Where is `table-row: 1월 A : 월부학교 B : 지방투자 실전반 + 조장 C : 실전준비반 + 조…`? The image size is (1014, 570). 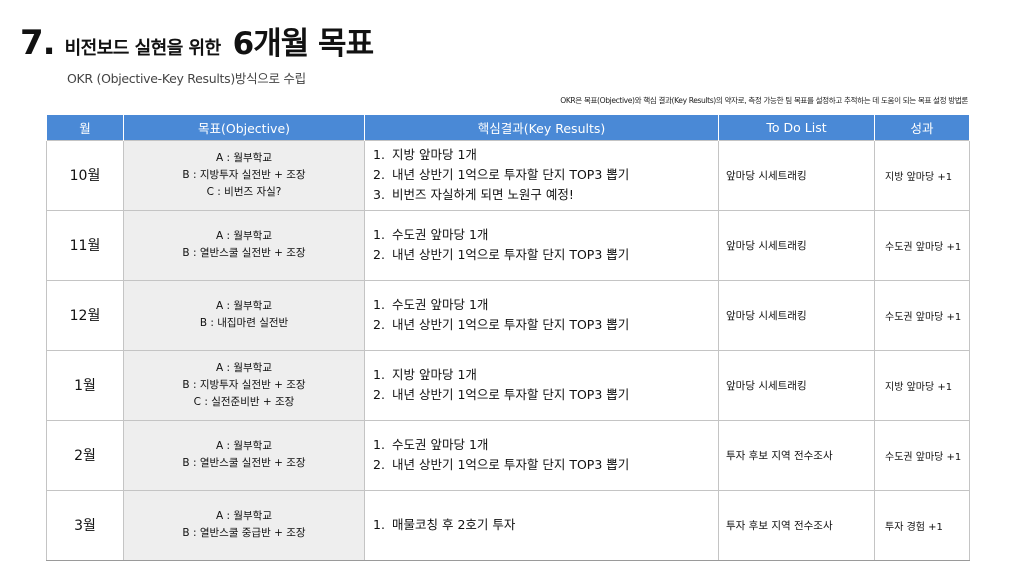 table-row: 1월 A : 월부학교 B : 지방투자 실전반 + 조장 C : 실전준비반 + 조… is located at coordinates (508, 385).